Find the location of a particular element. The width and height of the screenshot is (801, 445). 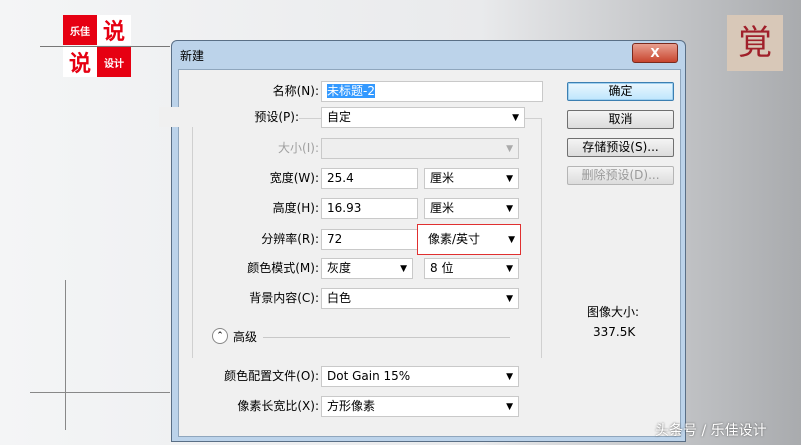

height-unit-select: 厘米 ▼ is located at coordinates (471, 208).